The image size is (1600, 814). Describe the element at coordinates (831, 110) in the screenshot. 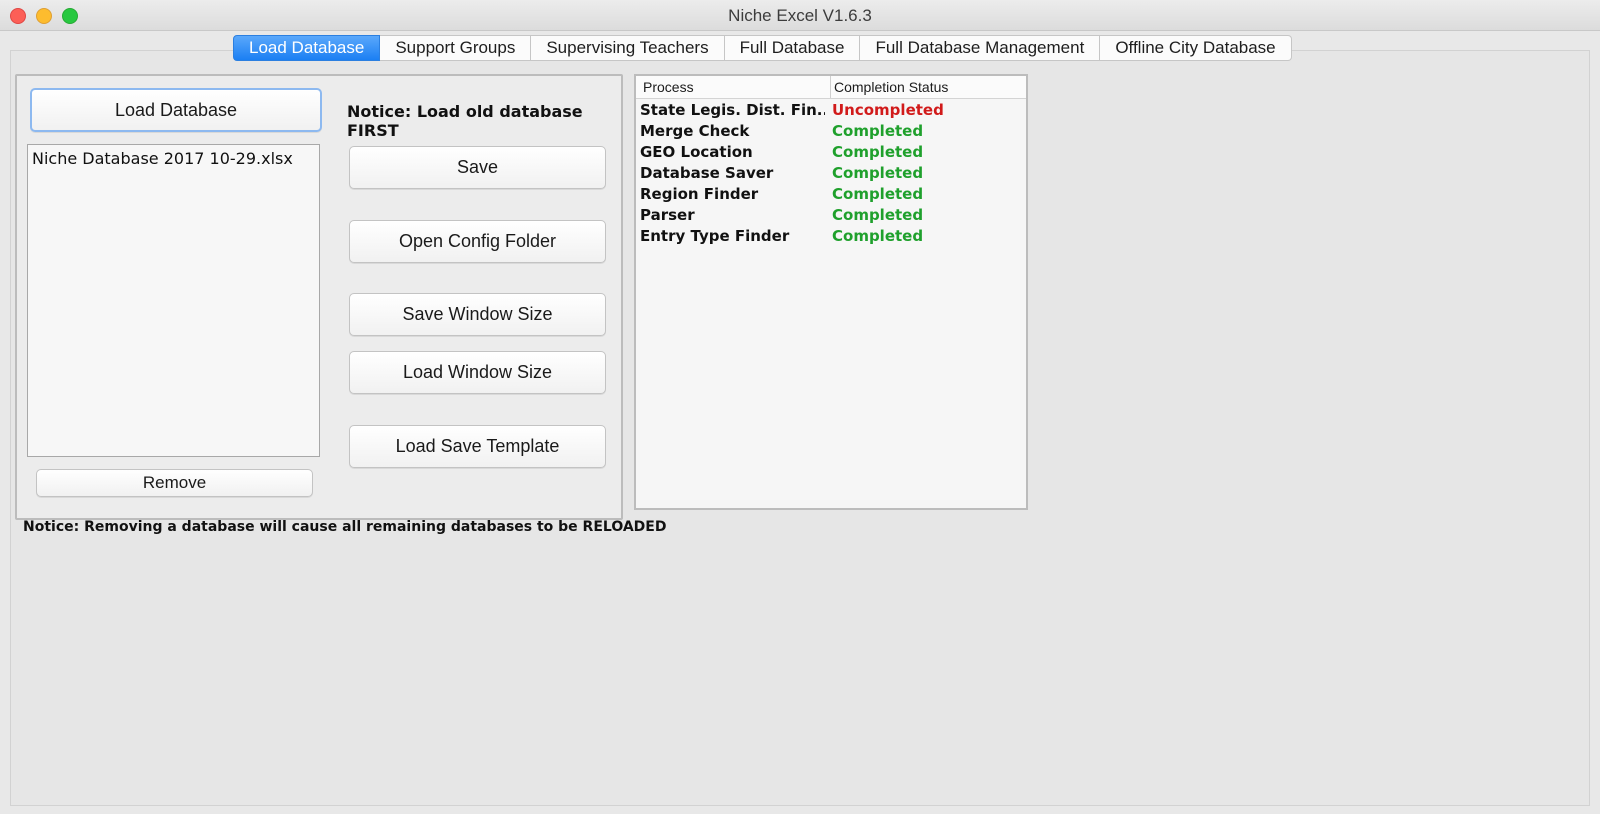

I see `table-row: State Legis. Dist. Fin... Uncompleted` at that location.